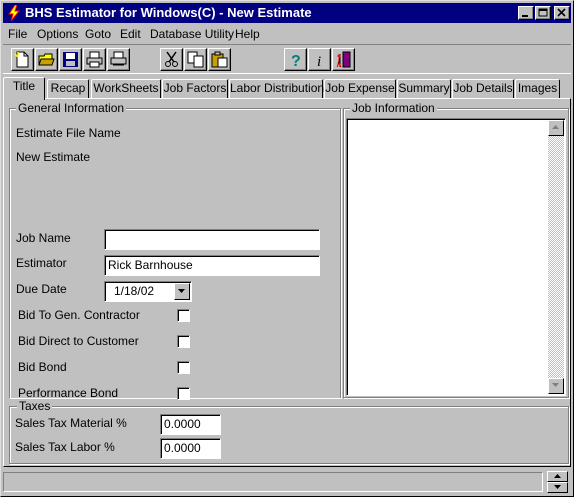  Describe the element at coordinates (68, 393) in the screenshot. I see `performance-bond-label: Performance Bond` at that location.